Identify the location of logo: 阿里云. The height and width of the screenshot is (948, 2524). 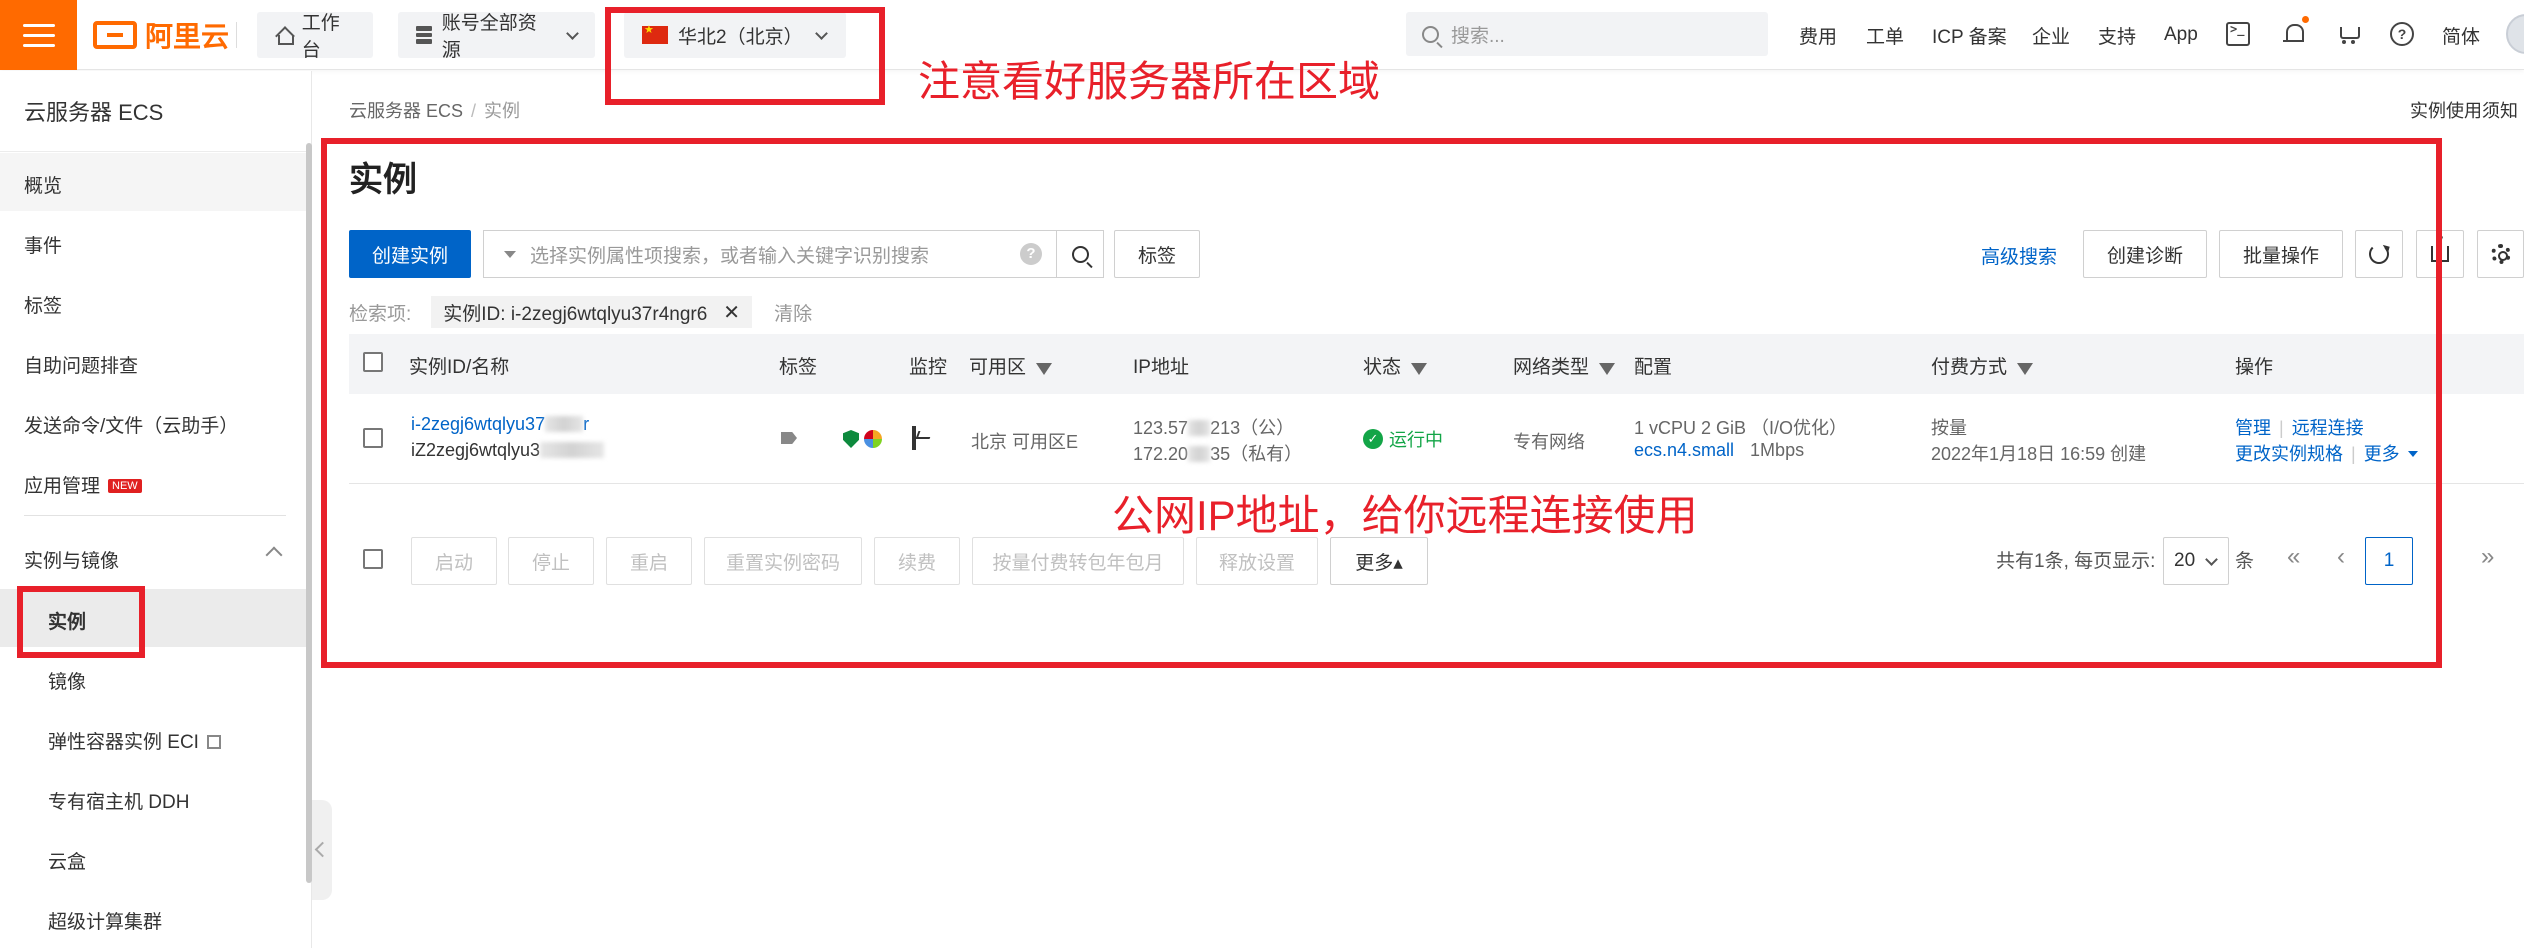
(161, 35).